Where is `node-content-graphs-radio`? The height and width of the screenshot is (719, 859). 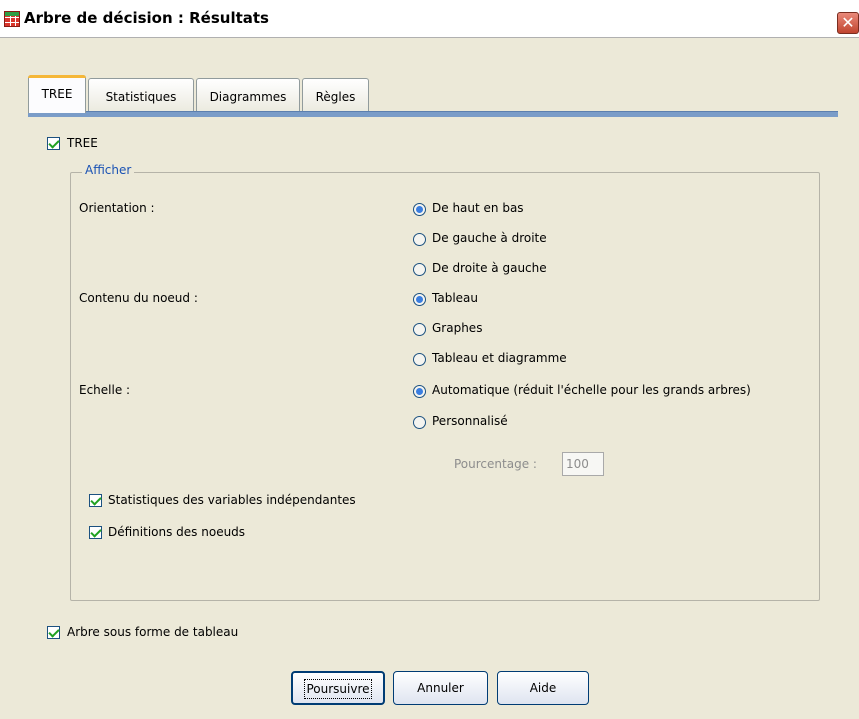 node-content-graphs-radio is located at coordinates (419, 329).